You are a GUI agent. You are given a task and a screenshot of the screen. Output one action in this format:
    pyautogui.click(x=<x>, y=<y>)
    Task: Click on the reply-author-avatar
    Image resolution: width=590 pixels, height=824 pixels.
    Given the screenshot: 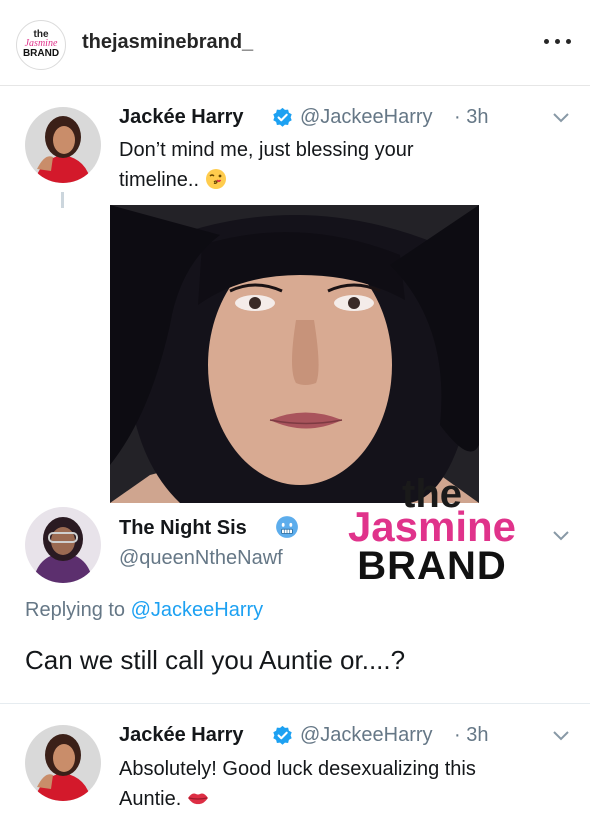 What is the action you would take?
    pyautogui.click(x=63, y=545)
    